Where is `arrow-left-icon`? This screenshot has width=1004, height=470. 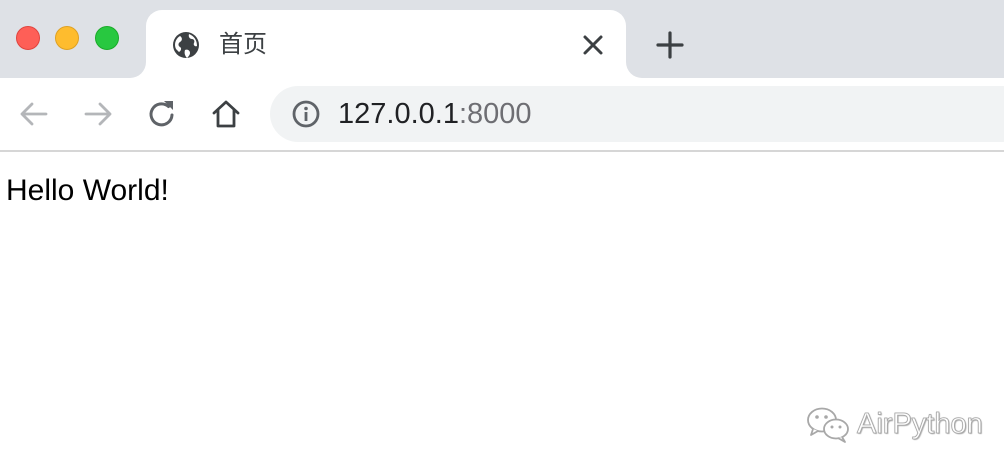
arrow-left-icon is located at coordinates (34, 114).